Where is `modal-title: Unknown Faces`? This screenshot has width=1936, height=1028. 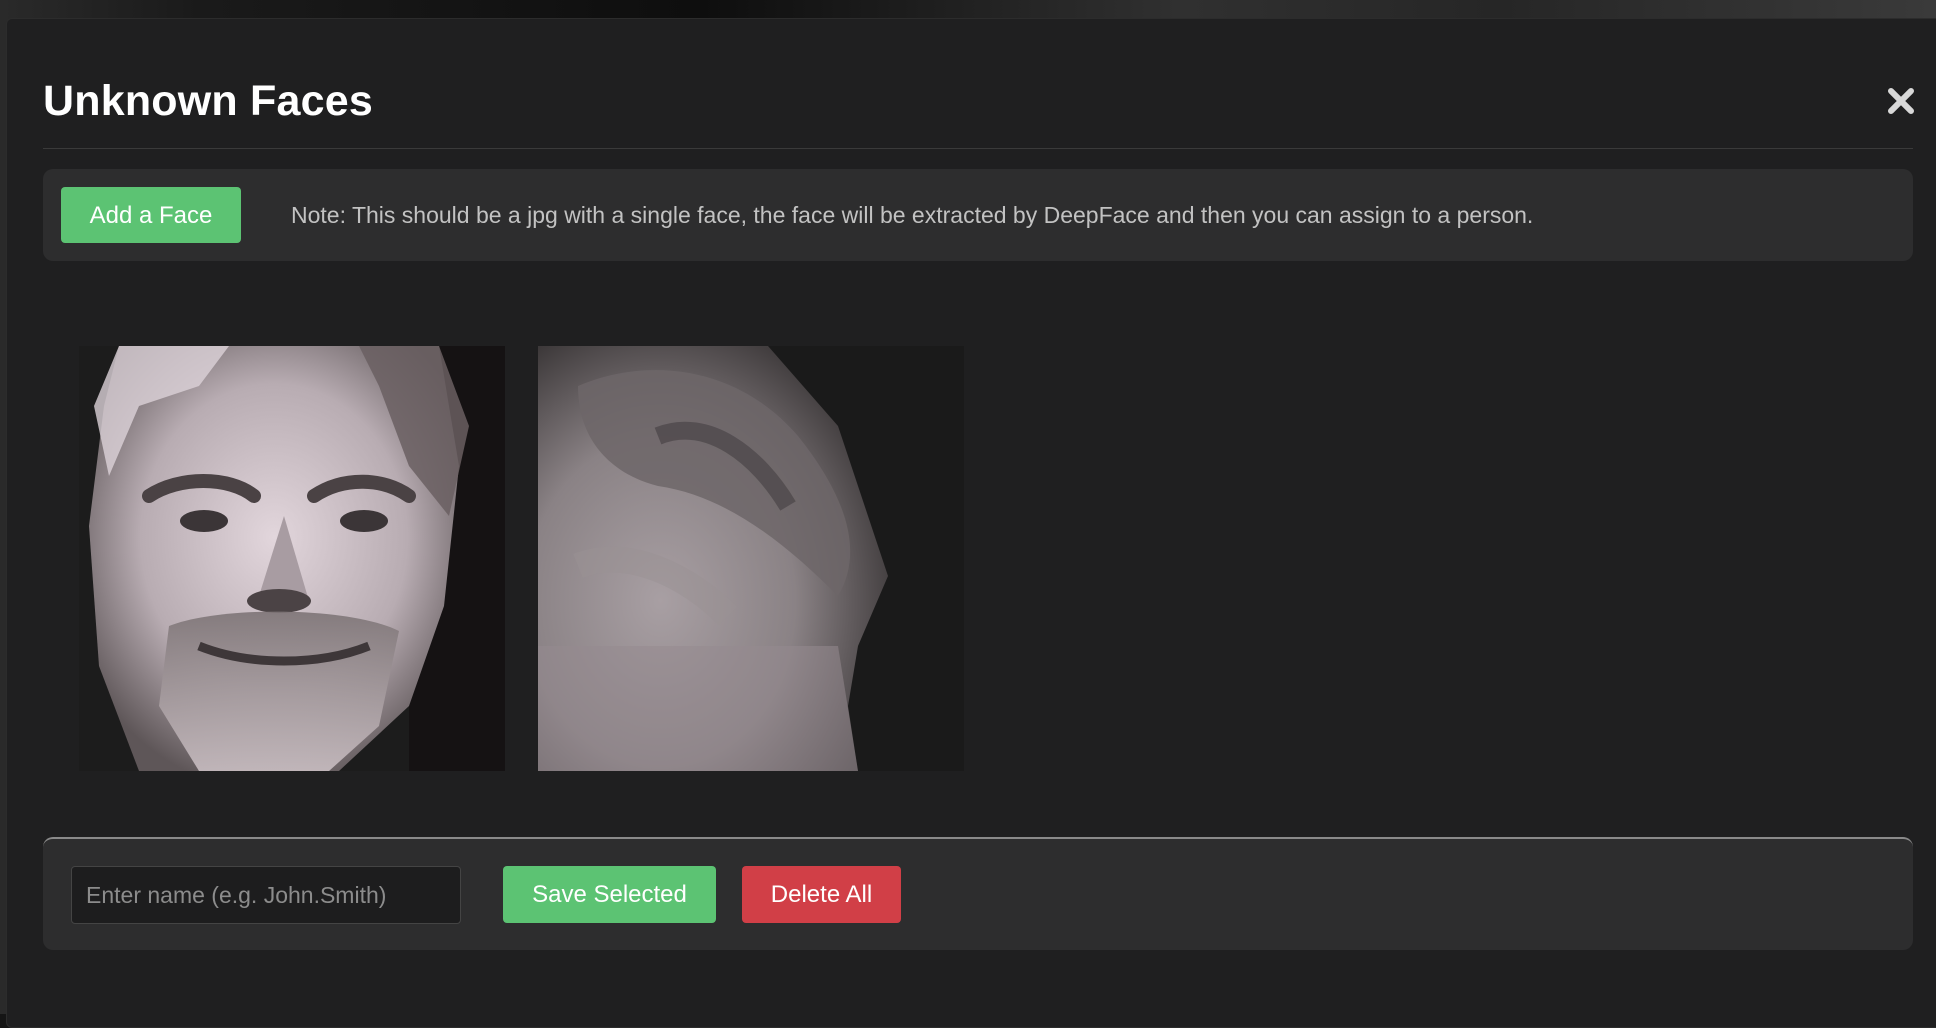
modal-title: Unknown Faces is located at coordinates (208, 101).